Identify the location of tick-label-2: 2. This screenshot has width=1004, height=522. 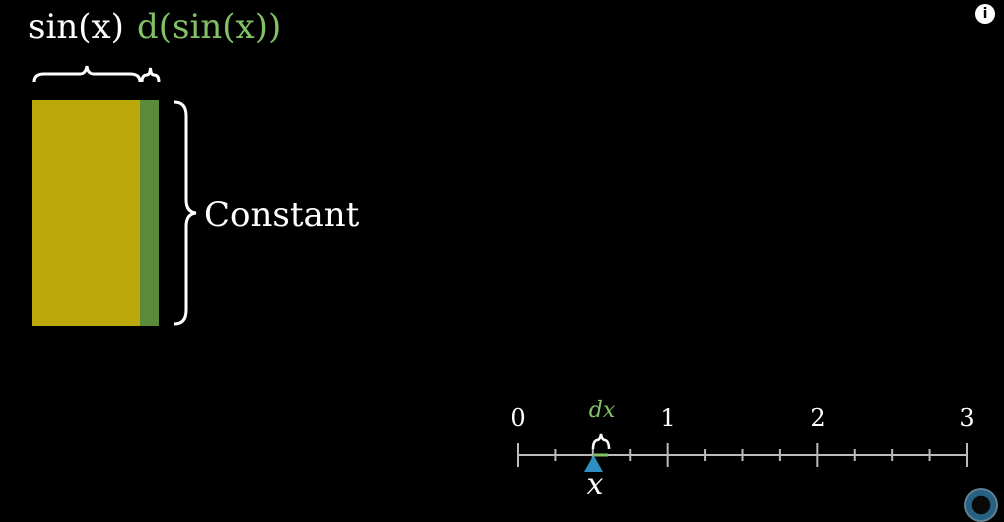
(818, 418).